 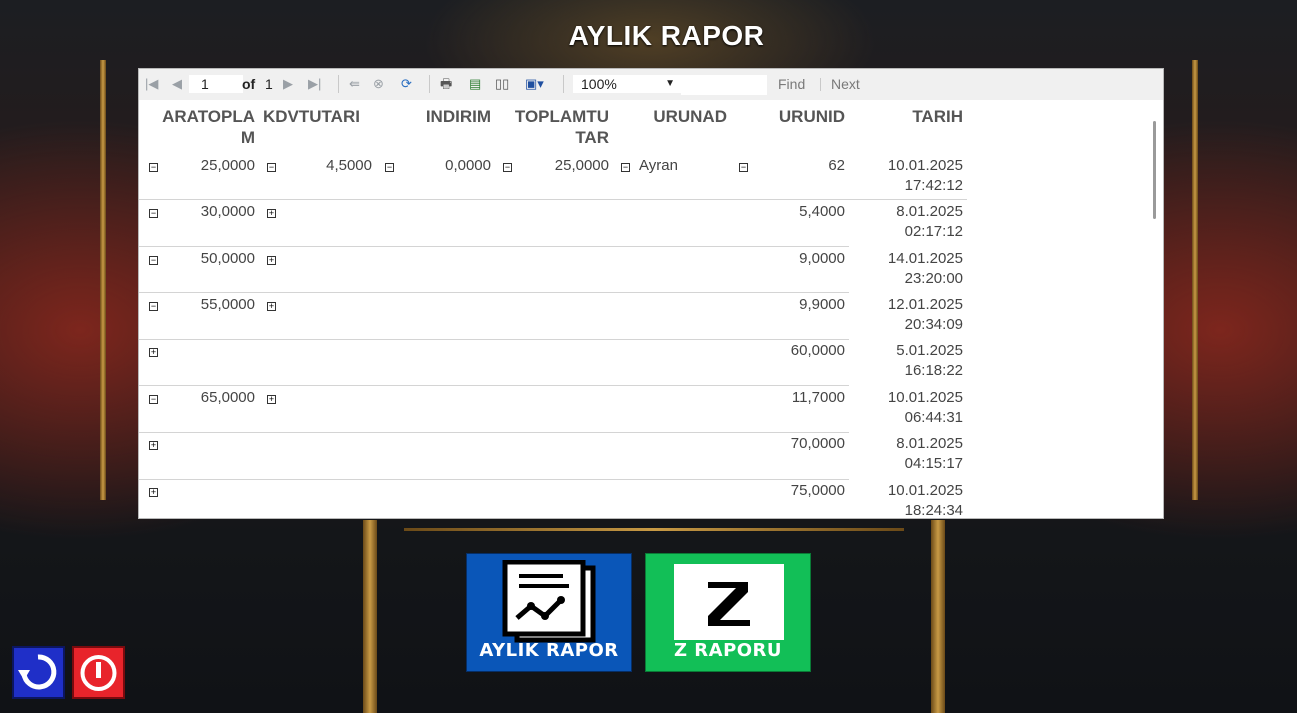 I want to click on next-page-icon: ▶, so click(x=288, y=84).